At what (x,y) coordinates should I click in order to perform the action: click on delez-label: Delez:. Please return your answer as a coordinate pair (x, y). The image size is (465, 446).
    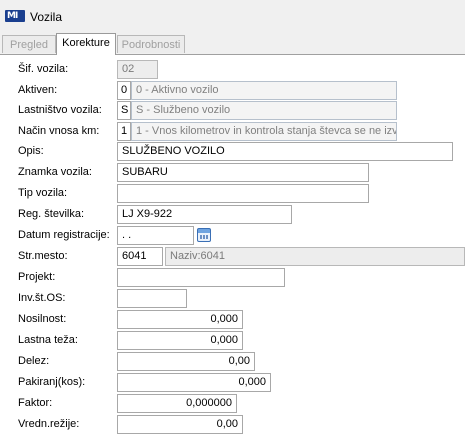
    Looking at the image, I should click on (34, 361).